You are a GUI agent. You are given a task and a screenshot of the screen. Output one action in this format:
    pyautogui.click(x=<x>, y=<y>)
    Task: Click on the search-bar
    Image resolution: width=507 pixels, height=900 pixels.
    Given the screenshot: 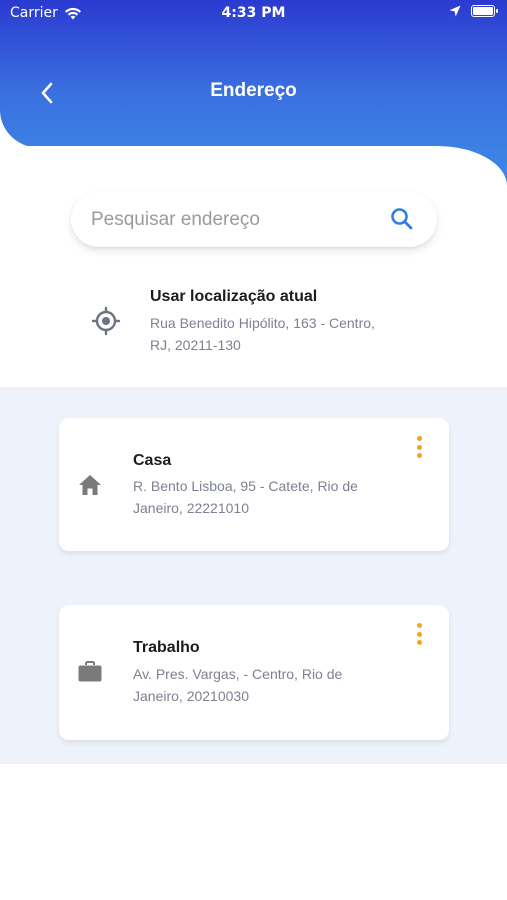 What is the action you would take?
    pyautogui.click(x=254, y=219)
    